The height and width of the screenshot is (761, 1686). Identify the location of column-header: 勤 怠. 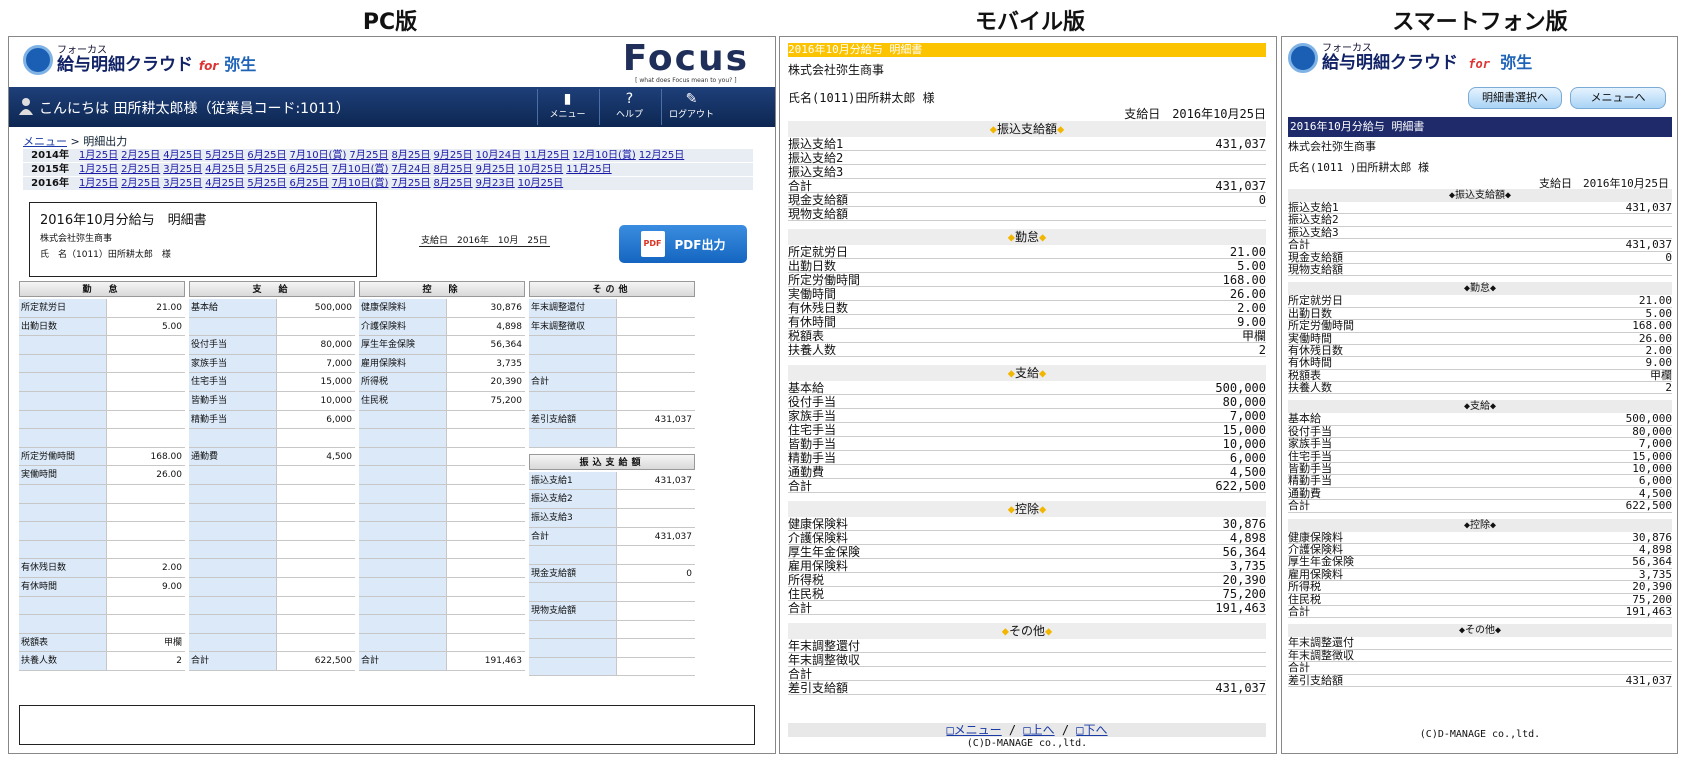
(102, 289).